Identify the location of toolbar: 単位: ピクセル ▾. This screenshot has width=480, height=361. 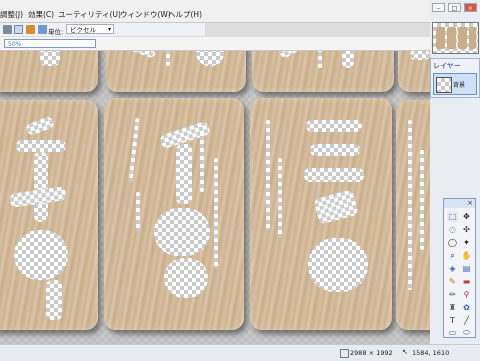
(102, 29).